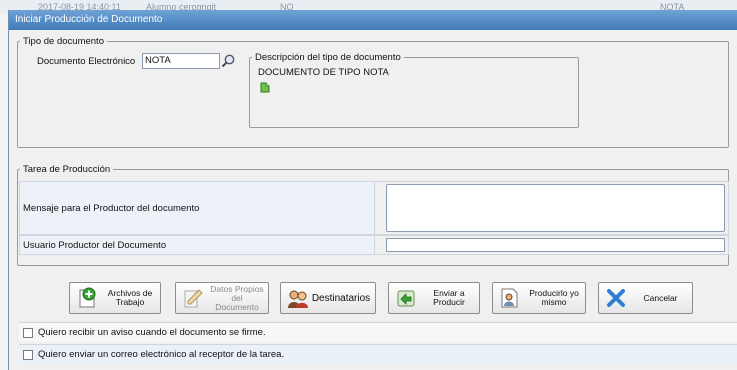  What do you see at coordinates (28, 354) in the screenshot?
I see `correo-receptor-checkbox` at bounding box center [28, 354].